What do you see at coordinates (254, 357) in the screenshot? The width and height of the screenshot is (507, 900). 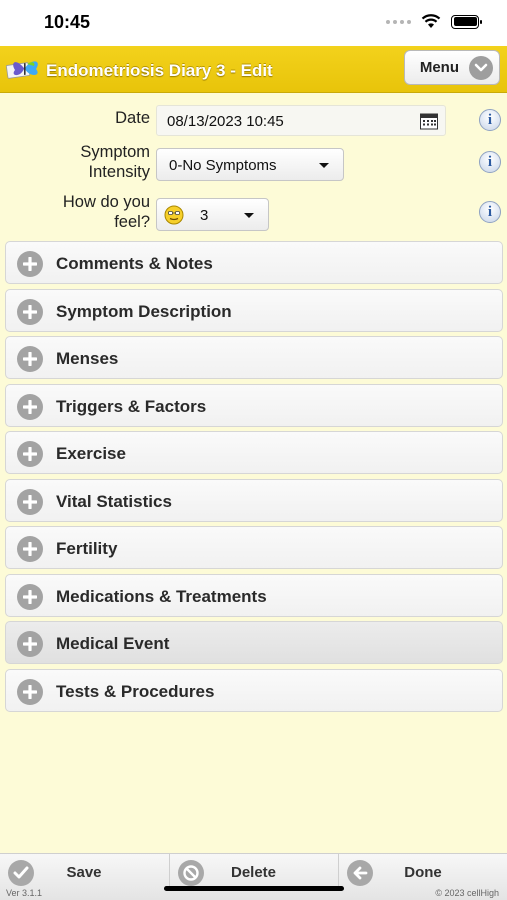 I see `section-menses: Menses` at bounding box center [254, 357].